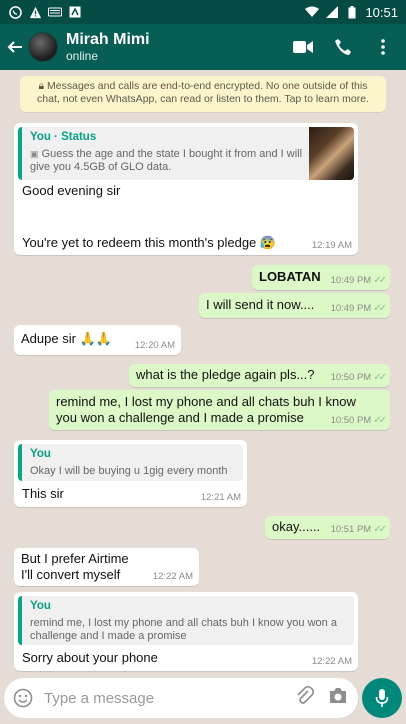 The image size is (406, 724). Describe the element at coordinates (71, 190) in the screenshot. I see `message-text: Good evening sir` at that location.